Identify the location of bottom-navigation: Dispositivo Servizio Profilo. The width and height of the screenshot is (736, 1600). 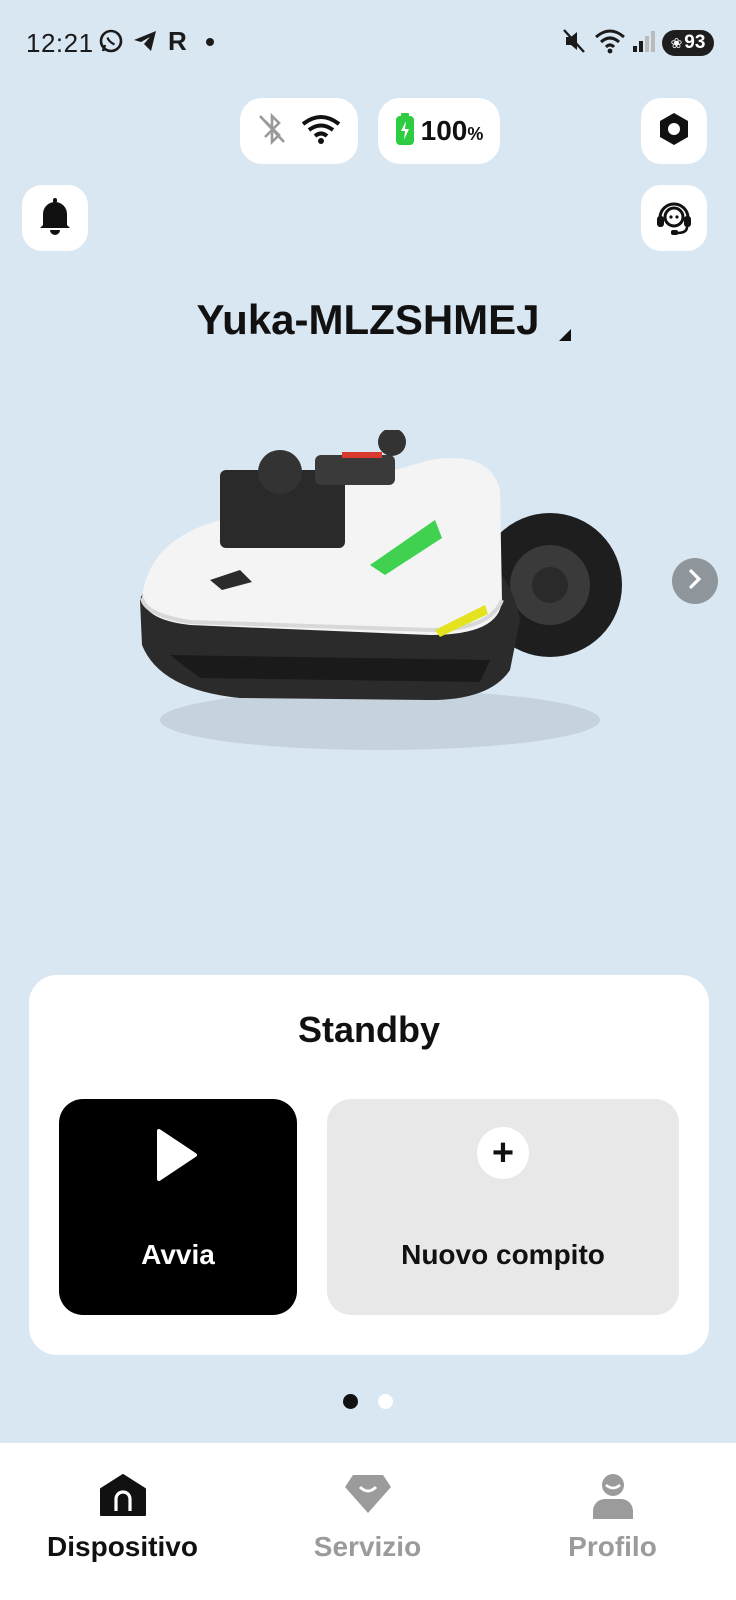
(368, 1521).